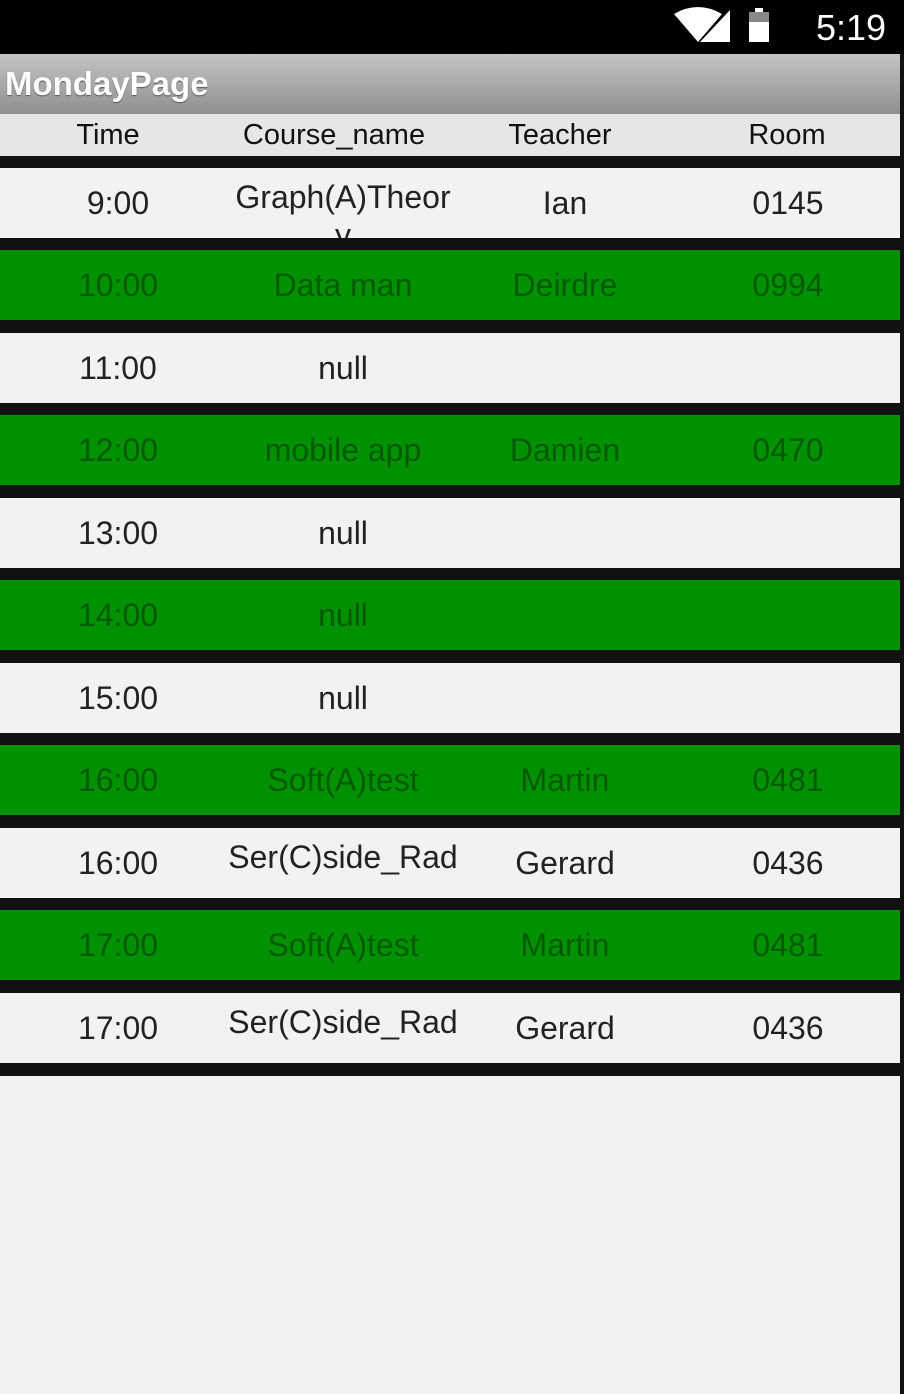 This screenshot has height=1394, width=904. I want to click on table-header: Time Course_name Teacher Room, so click(450, 135).